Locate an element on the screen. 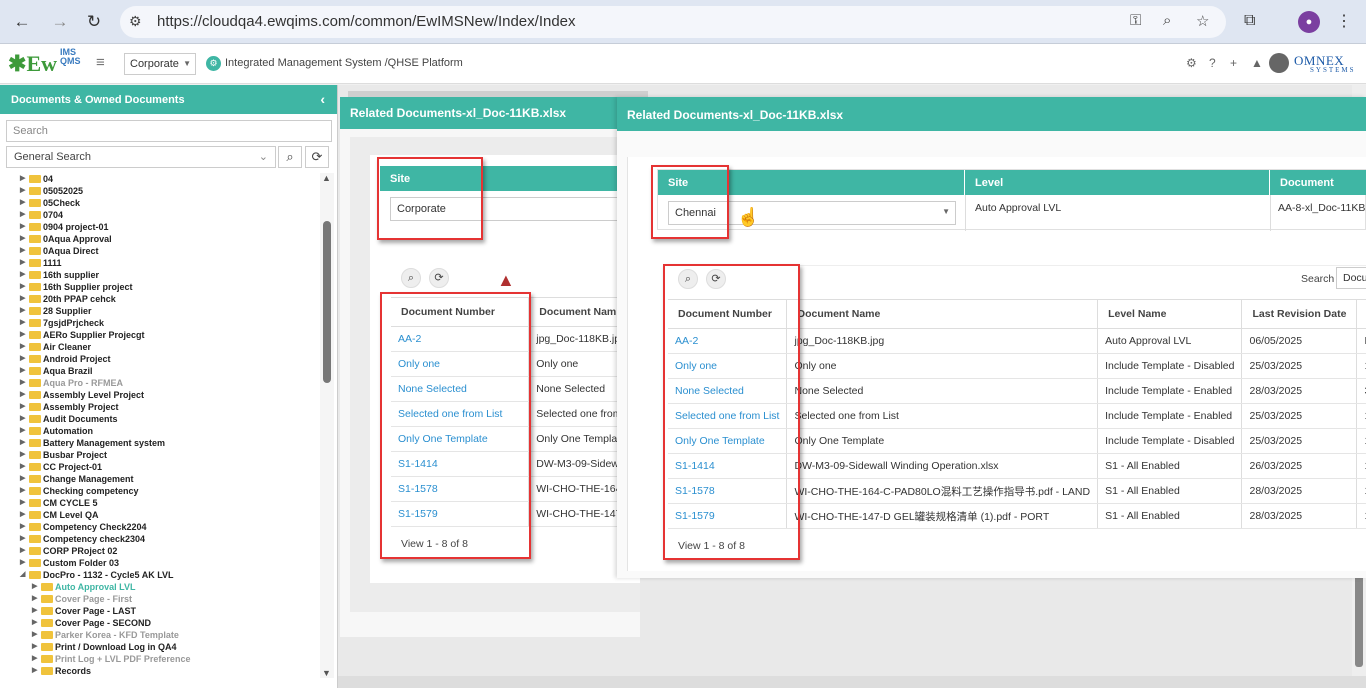  table-row: S1-1579 WI-CHO-THE-147- is located at coordinates (521, 514).